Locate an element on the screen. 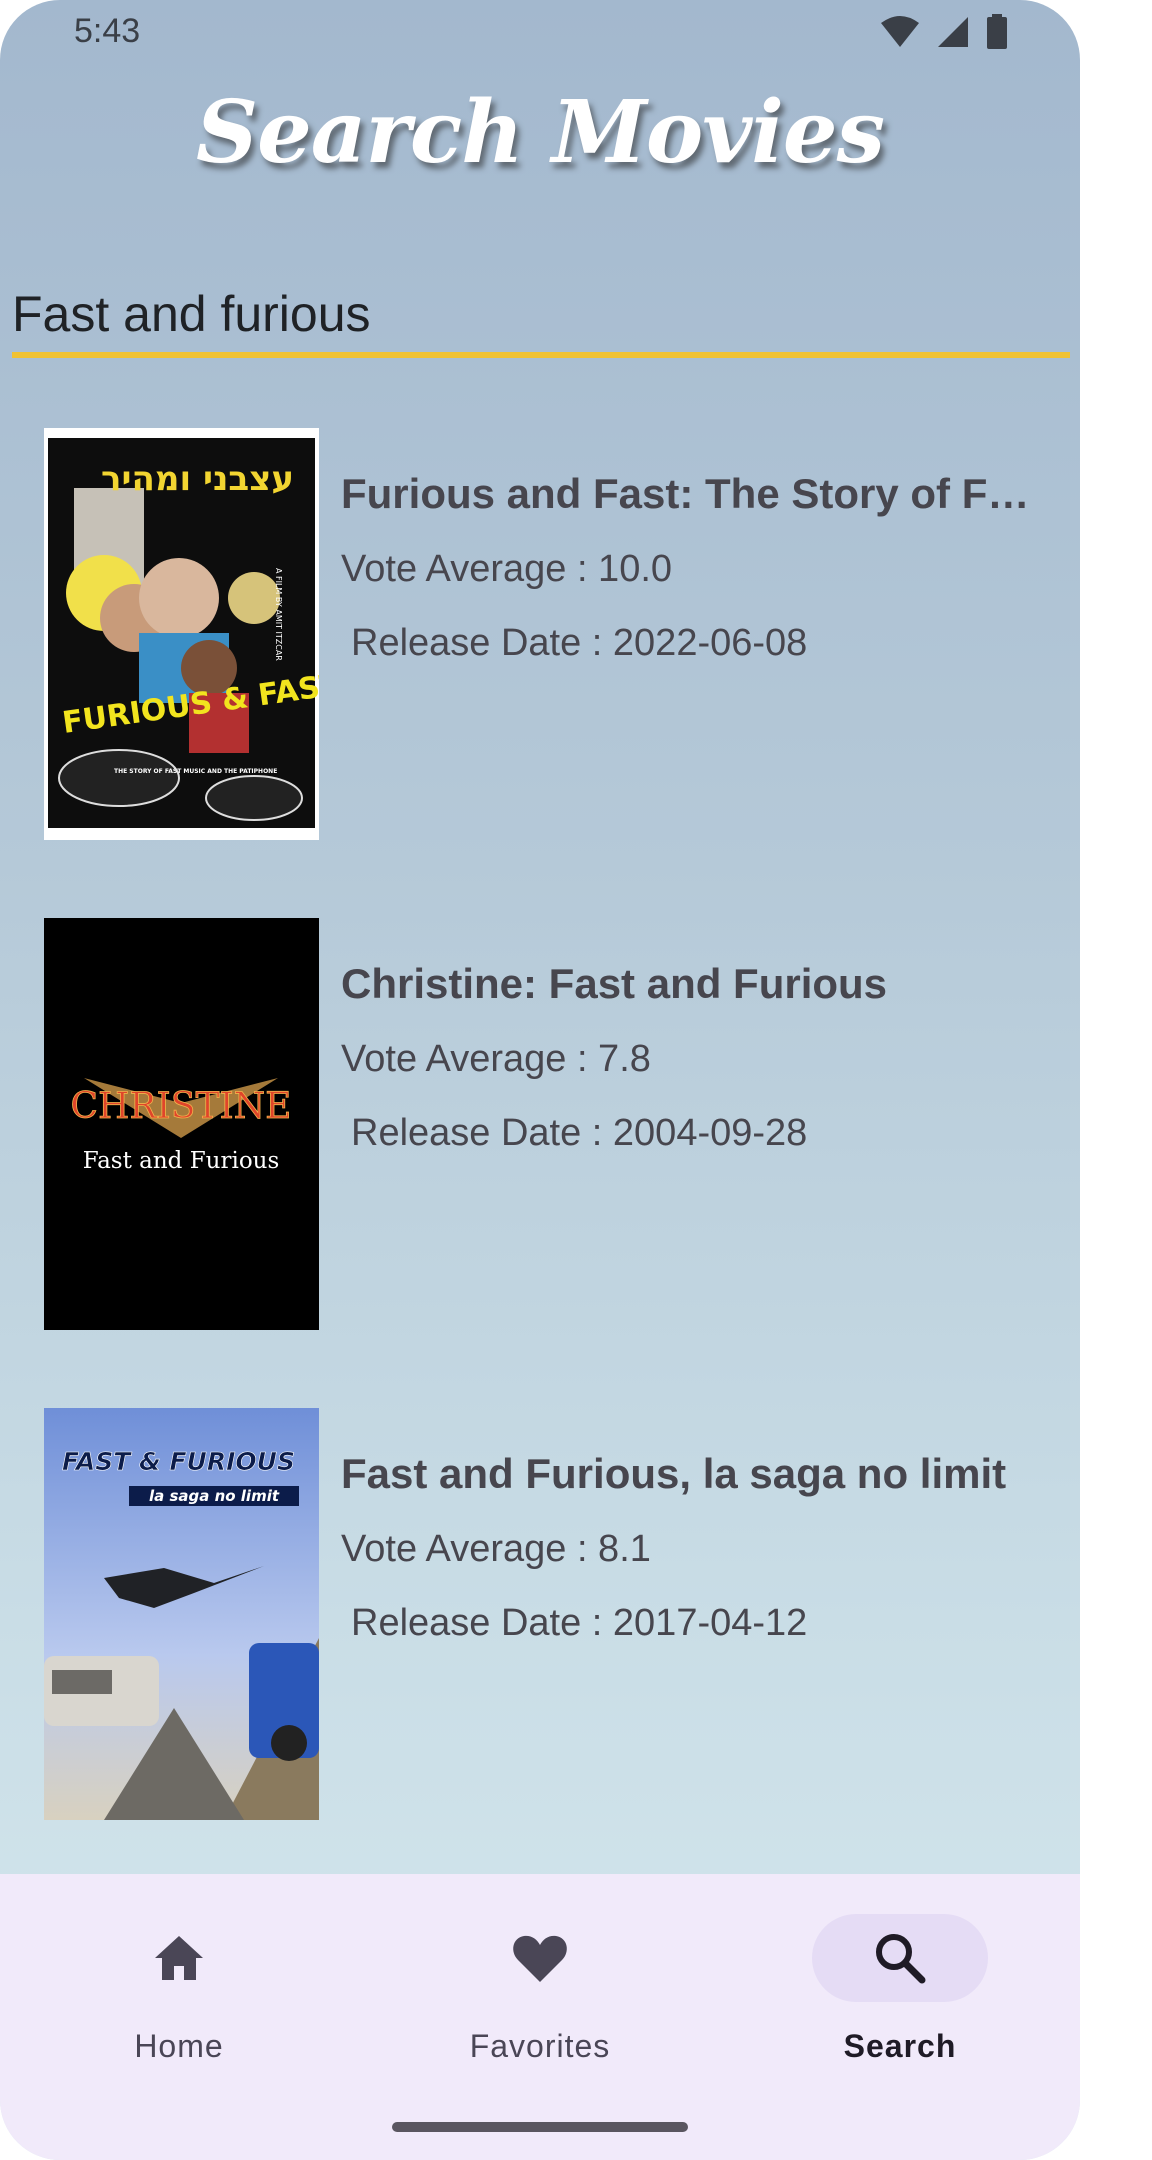 The image size is (1152, 2160). home-indicator is located at coordinates (540, 2127).